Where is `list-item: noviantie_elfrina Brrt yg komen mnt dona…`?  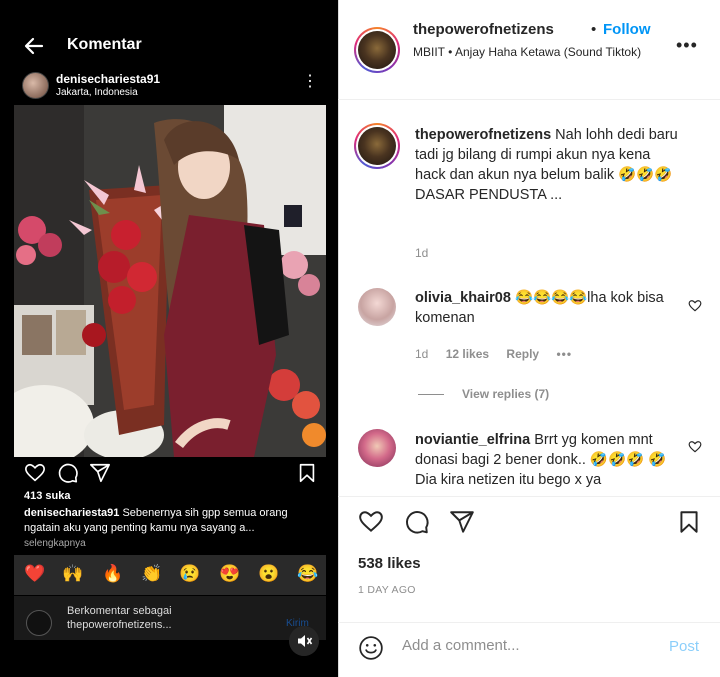 list-item: noviantie_elfrina Brrt yg komen mnt dona… is located at coordinates (550, 460).